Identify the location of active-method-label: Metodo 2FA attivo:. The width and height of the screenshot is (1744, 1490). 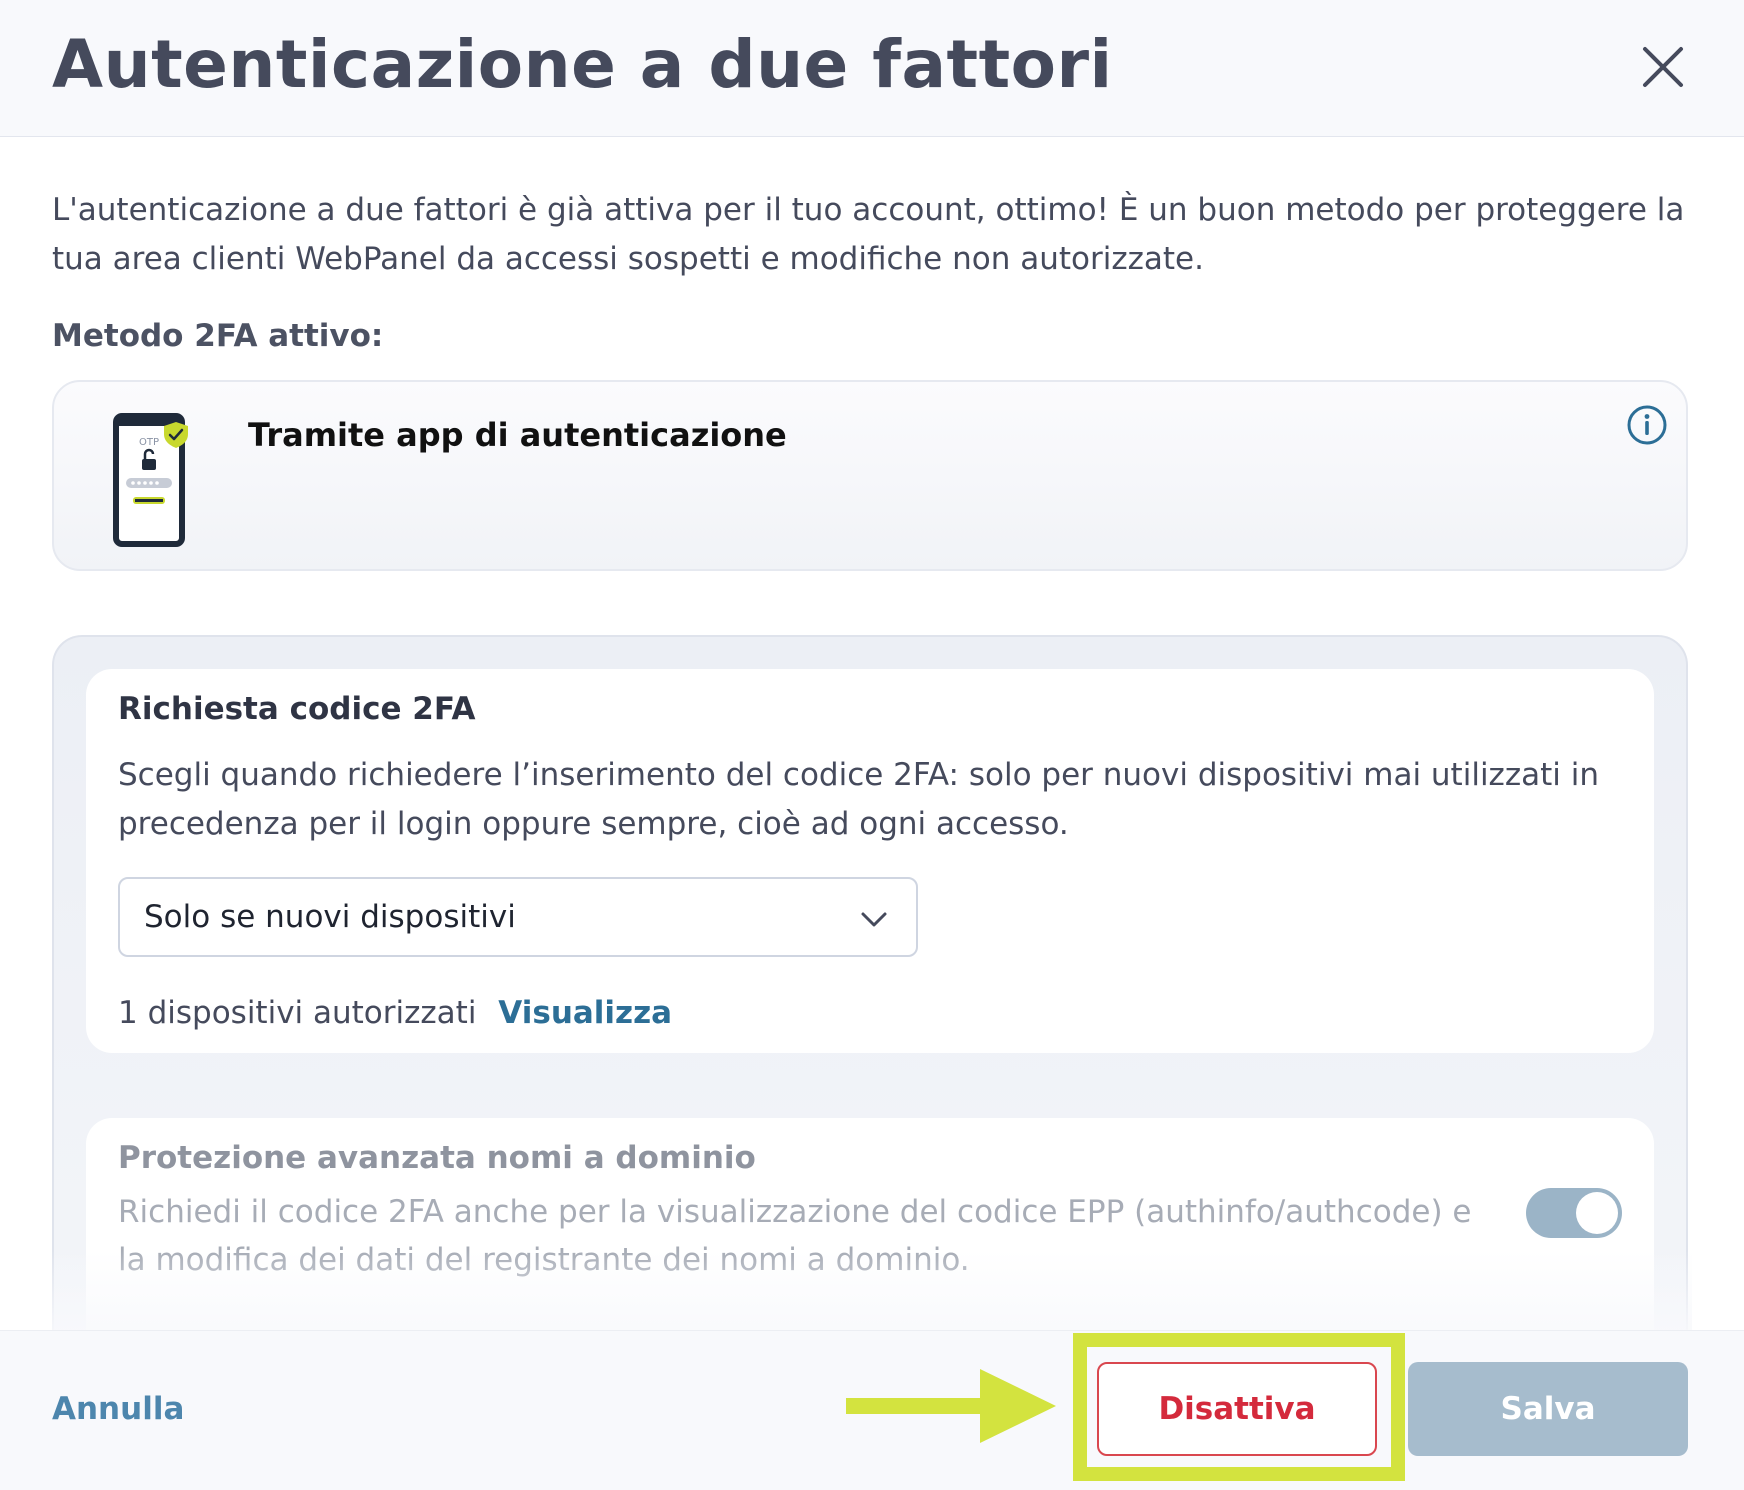
(218, 336).